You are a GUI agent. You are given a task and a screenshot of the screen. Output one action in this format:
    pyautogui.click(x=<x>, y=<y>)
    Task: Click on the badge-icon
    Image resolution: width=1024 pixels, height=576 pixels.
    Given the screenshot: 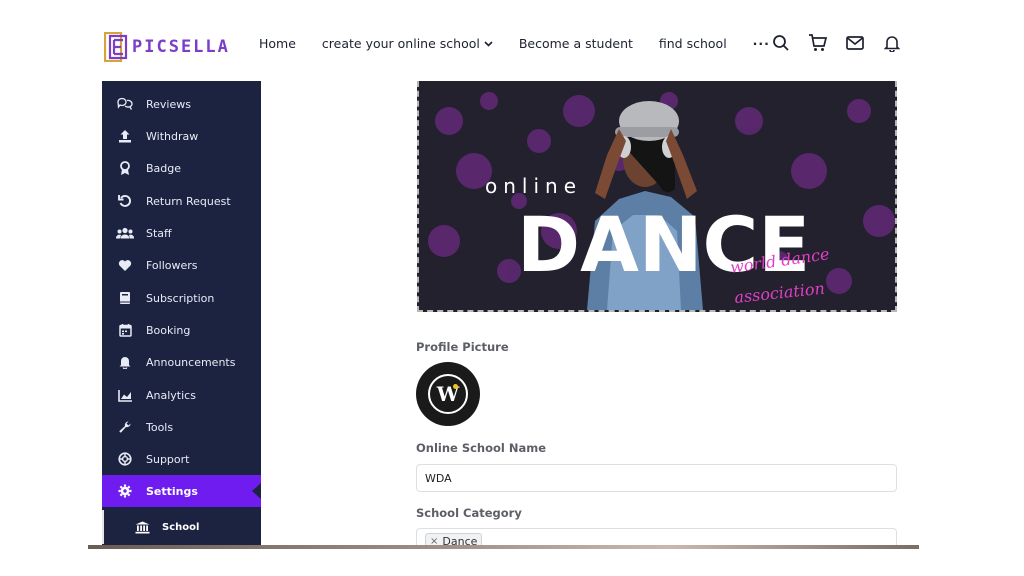 What is the action you would take?
    pyautogui.click(x=125, y=168)
    